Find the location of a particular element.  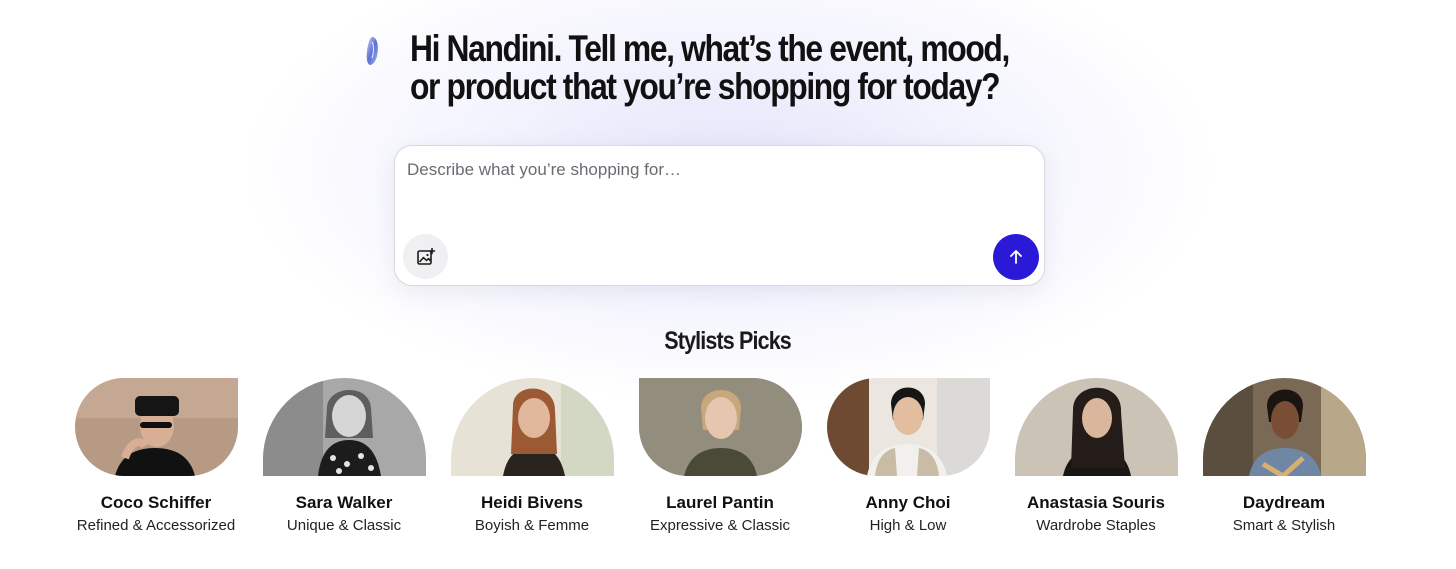

stylist-description: Wardrobe Staples is located at coordinates (1096, 525).